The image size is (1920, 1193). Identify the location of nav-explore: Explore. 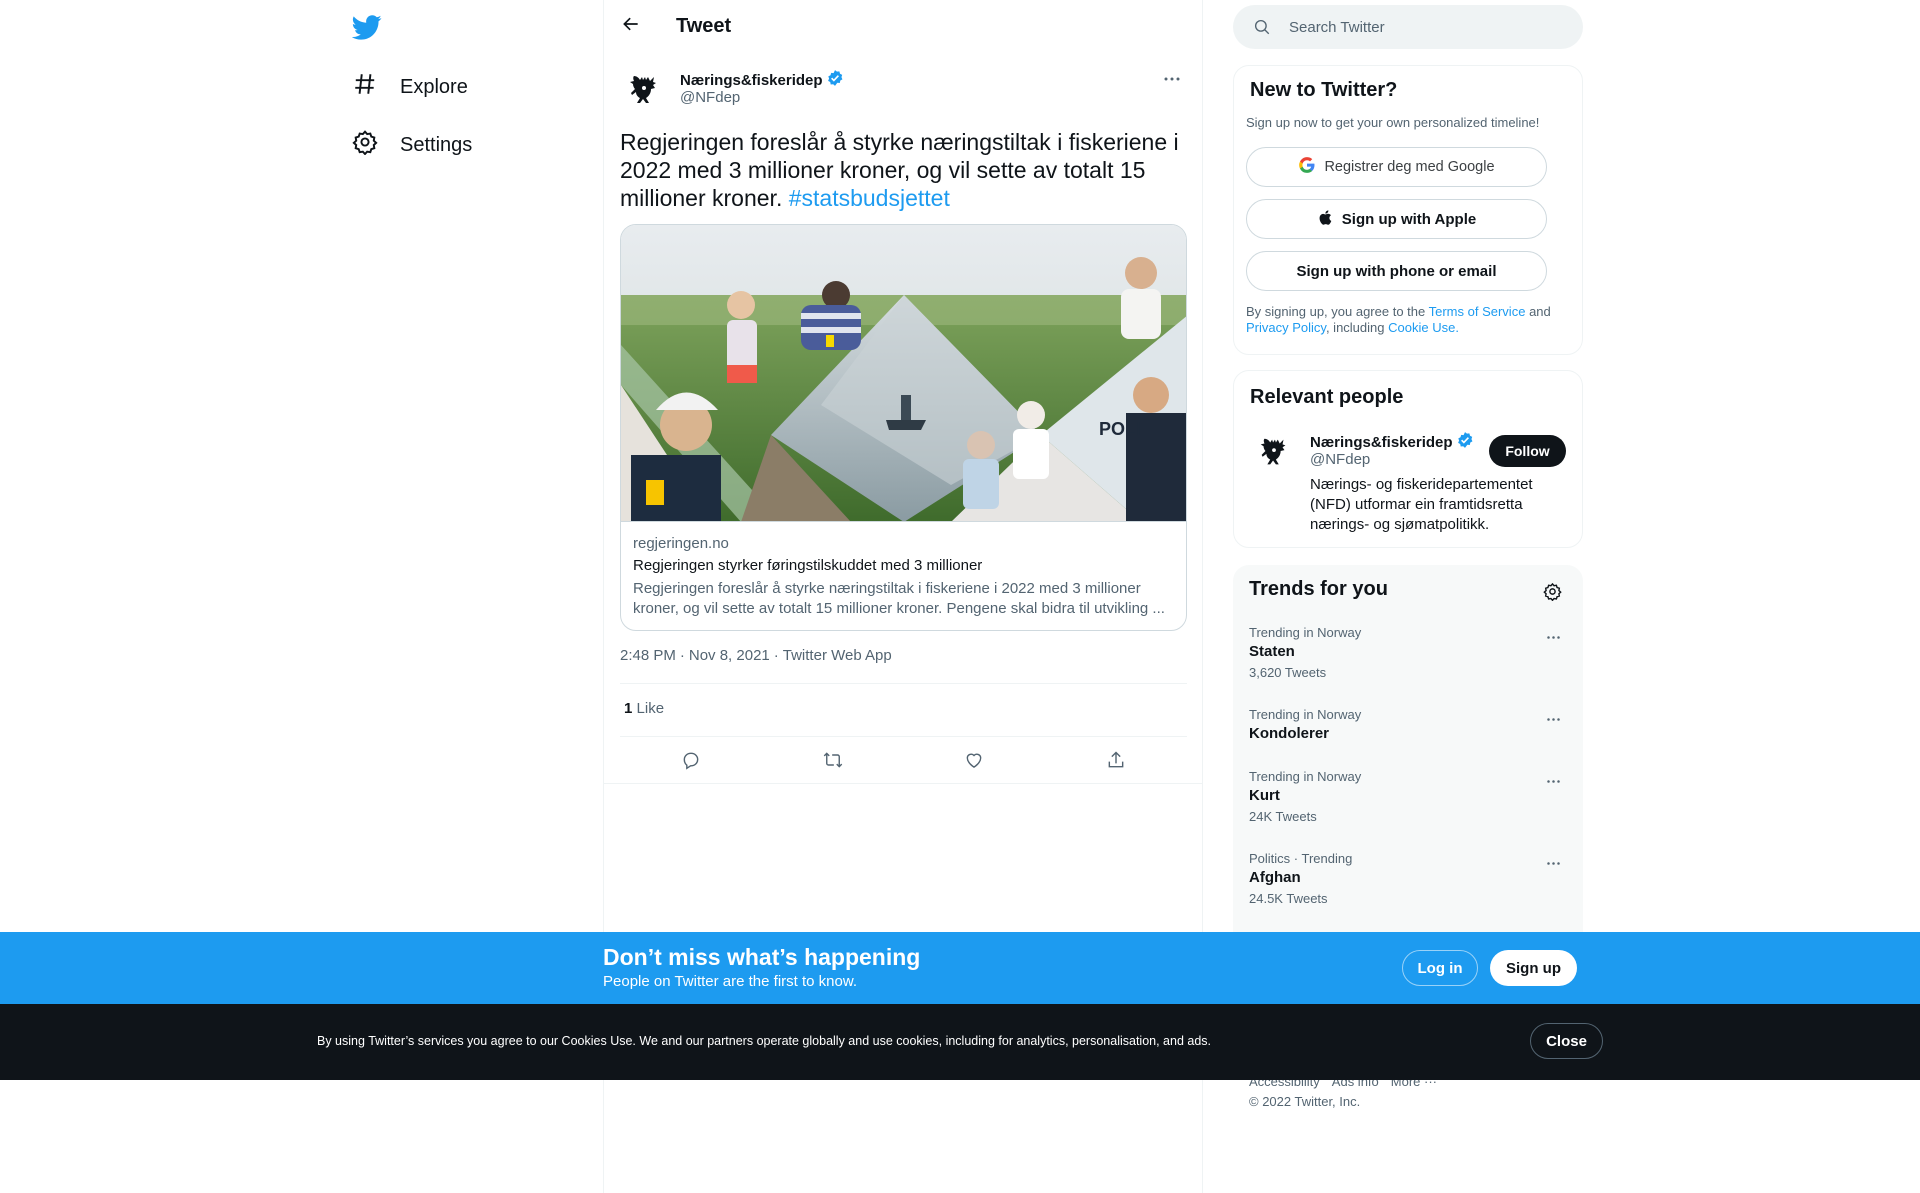
(410, 87).